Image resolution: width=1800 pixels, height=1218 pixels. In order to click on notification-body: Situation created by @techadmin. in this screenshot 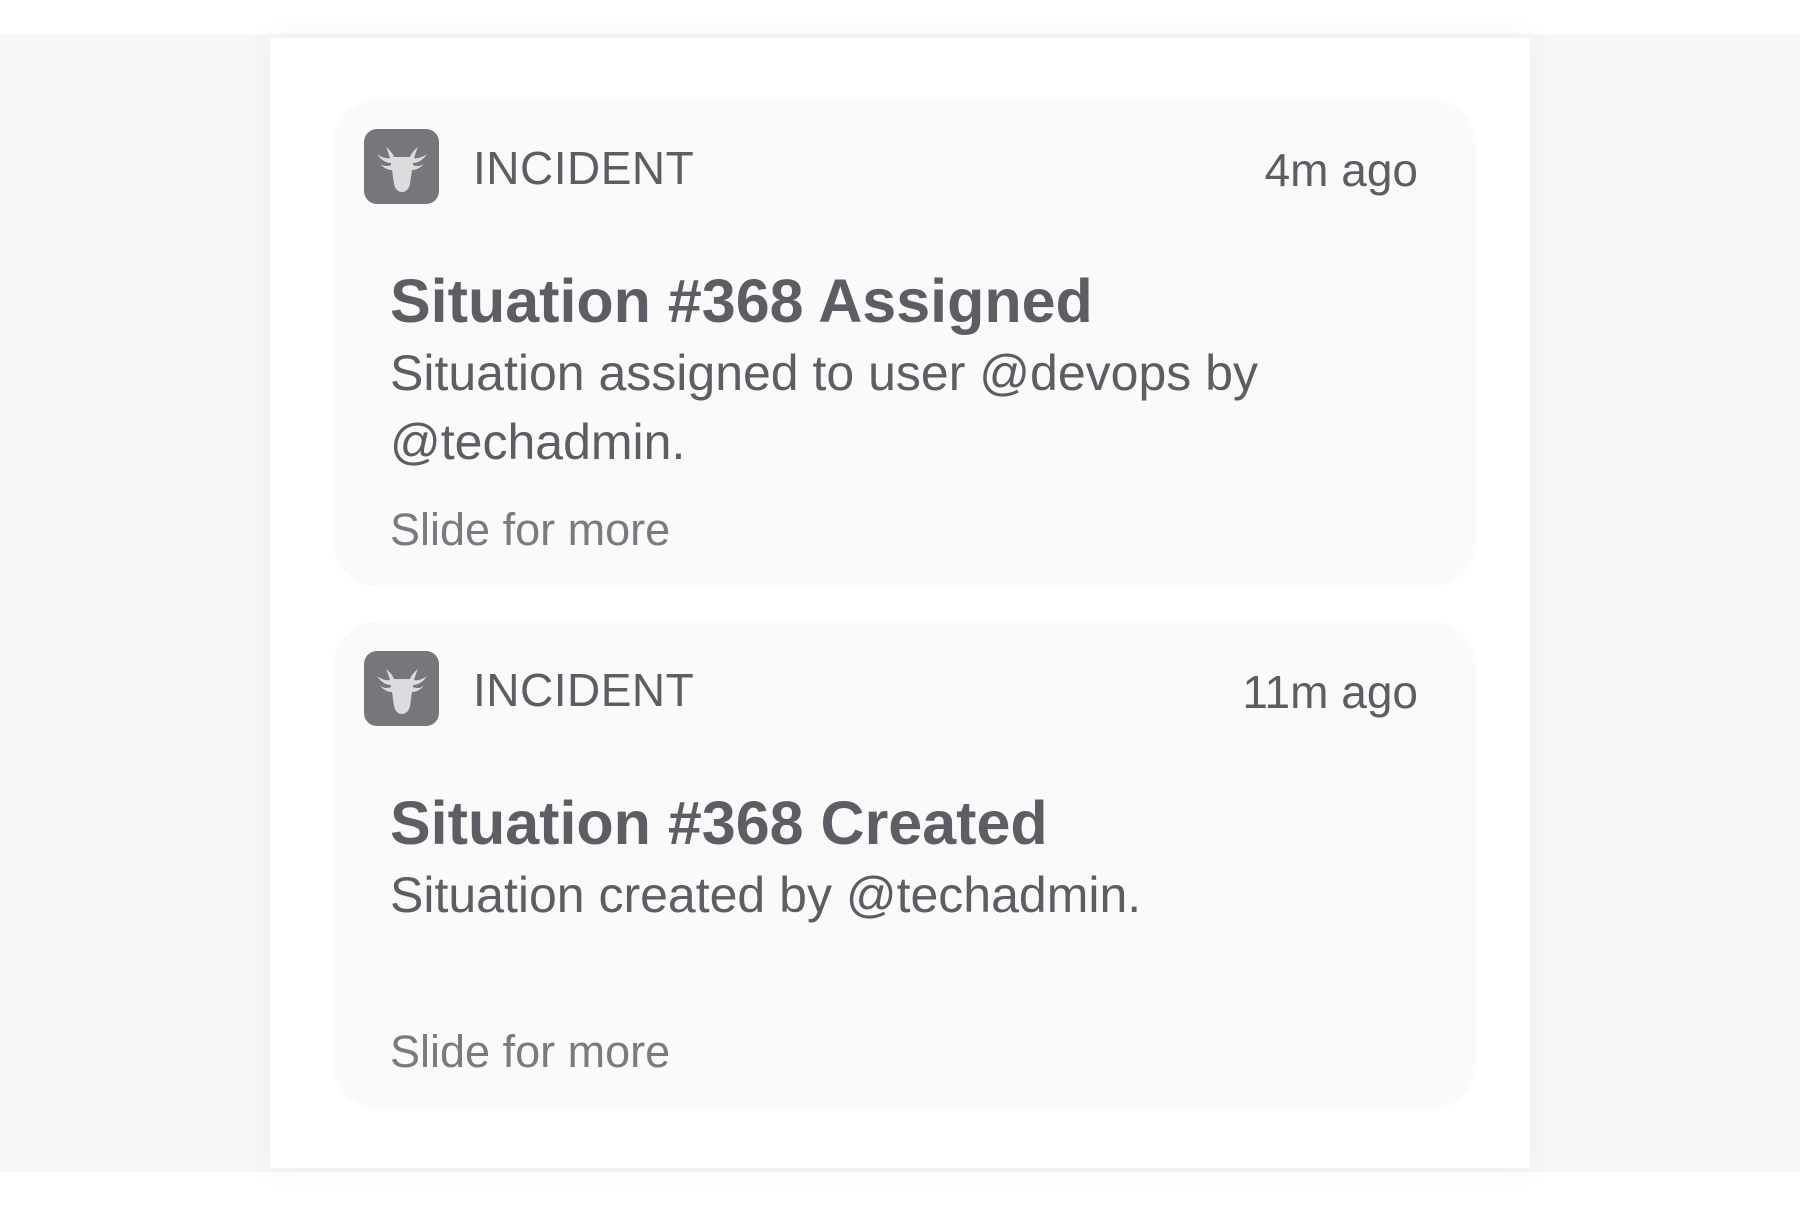, I will do `click(766, 895)`.